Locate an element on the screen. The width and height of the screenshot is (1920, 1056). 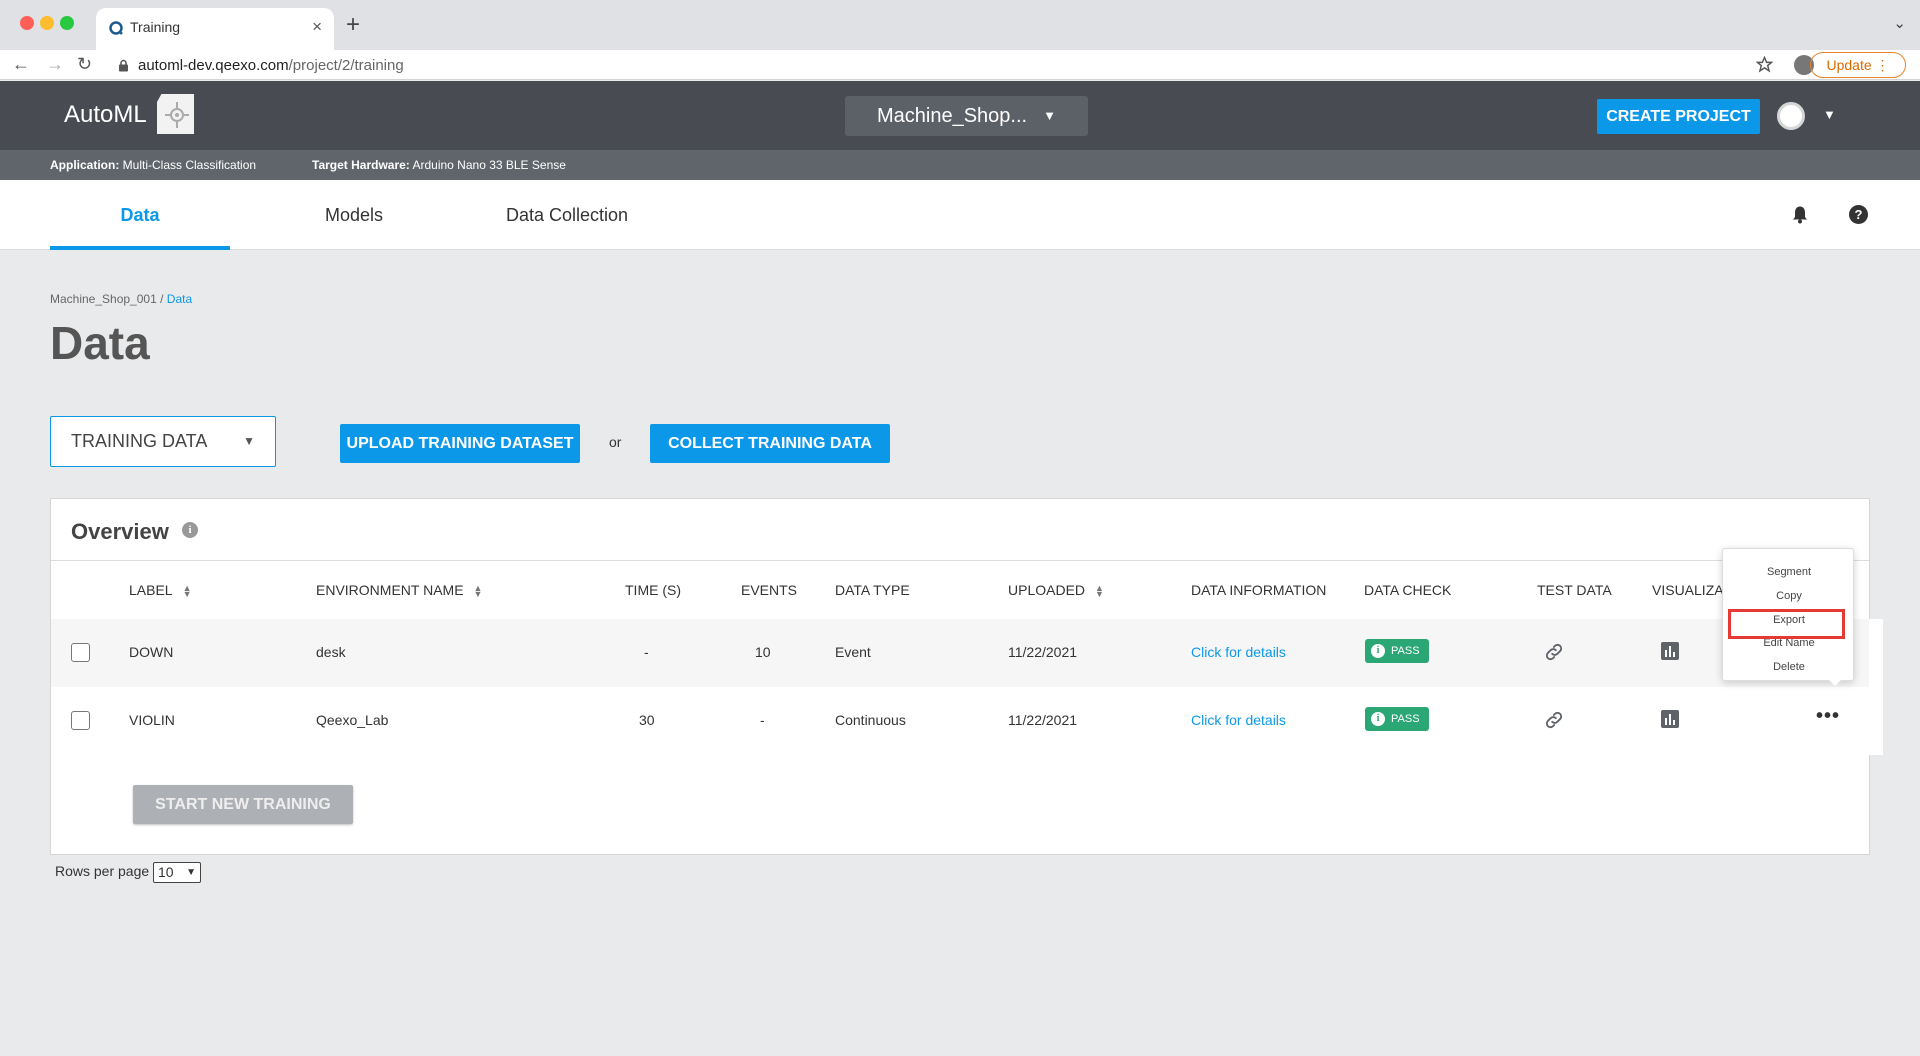
divider is located at coordinates (960, 560).